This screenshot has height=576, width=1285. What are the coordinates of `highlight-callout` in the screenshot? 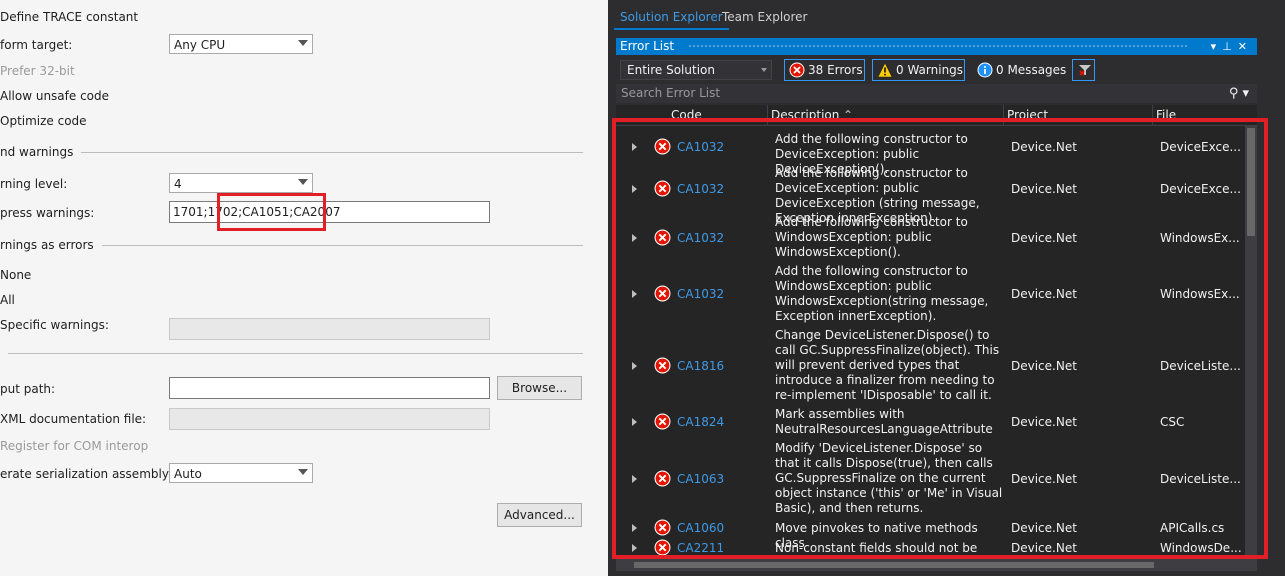 It's located at (271, 212).